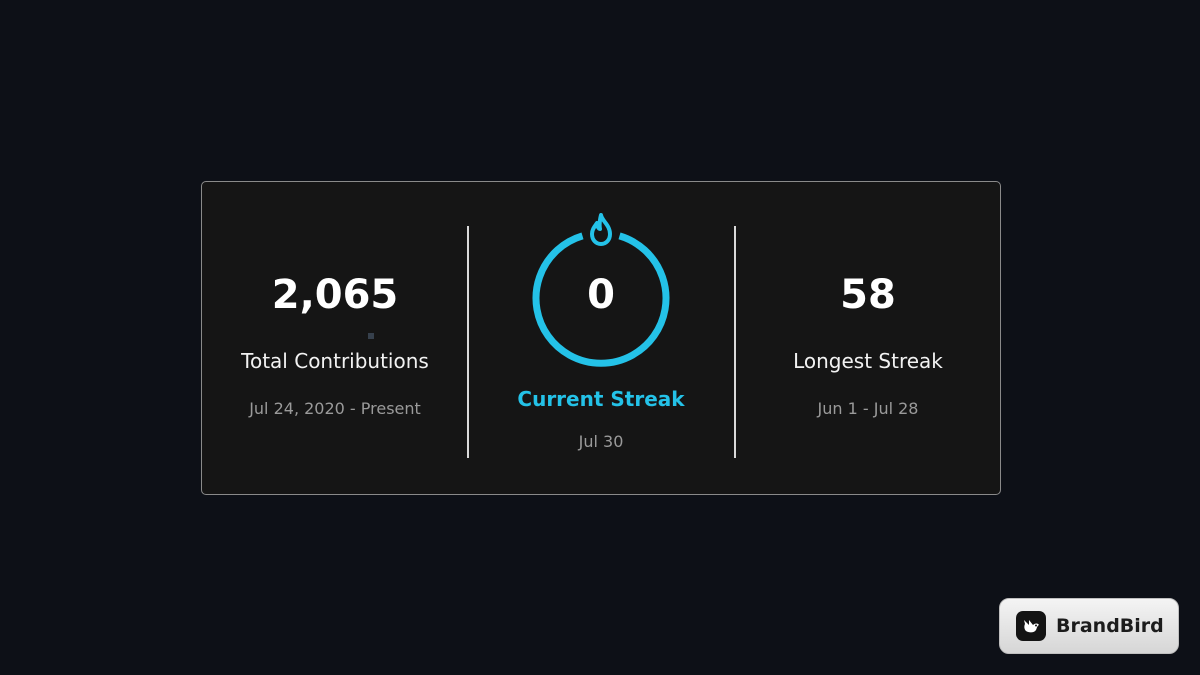 The image size is (1200, 675). Describe the element at coordinates (601, 229) in the screenshot. I see `fire-icon` at that location.